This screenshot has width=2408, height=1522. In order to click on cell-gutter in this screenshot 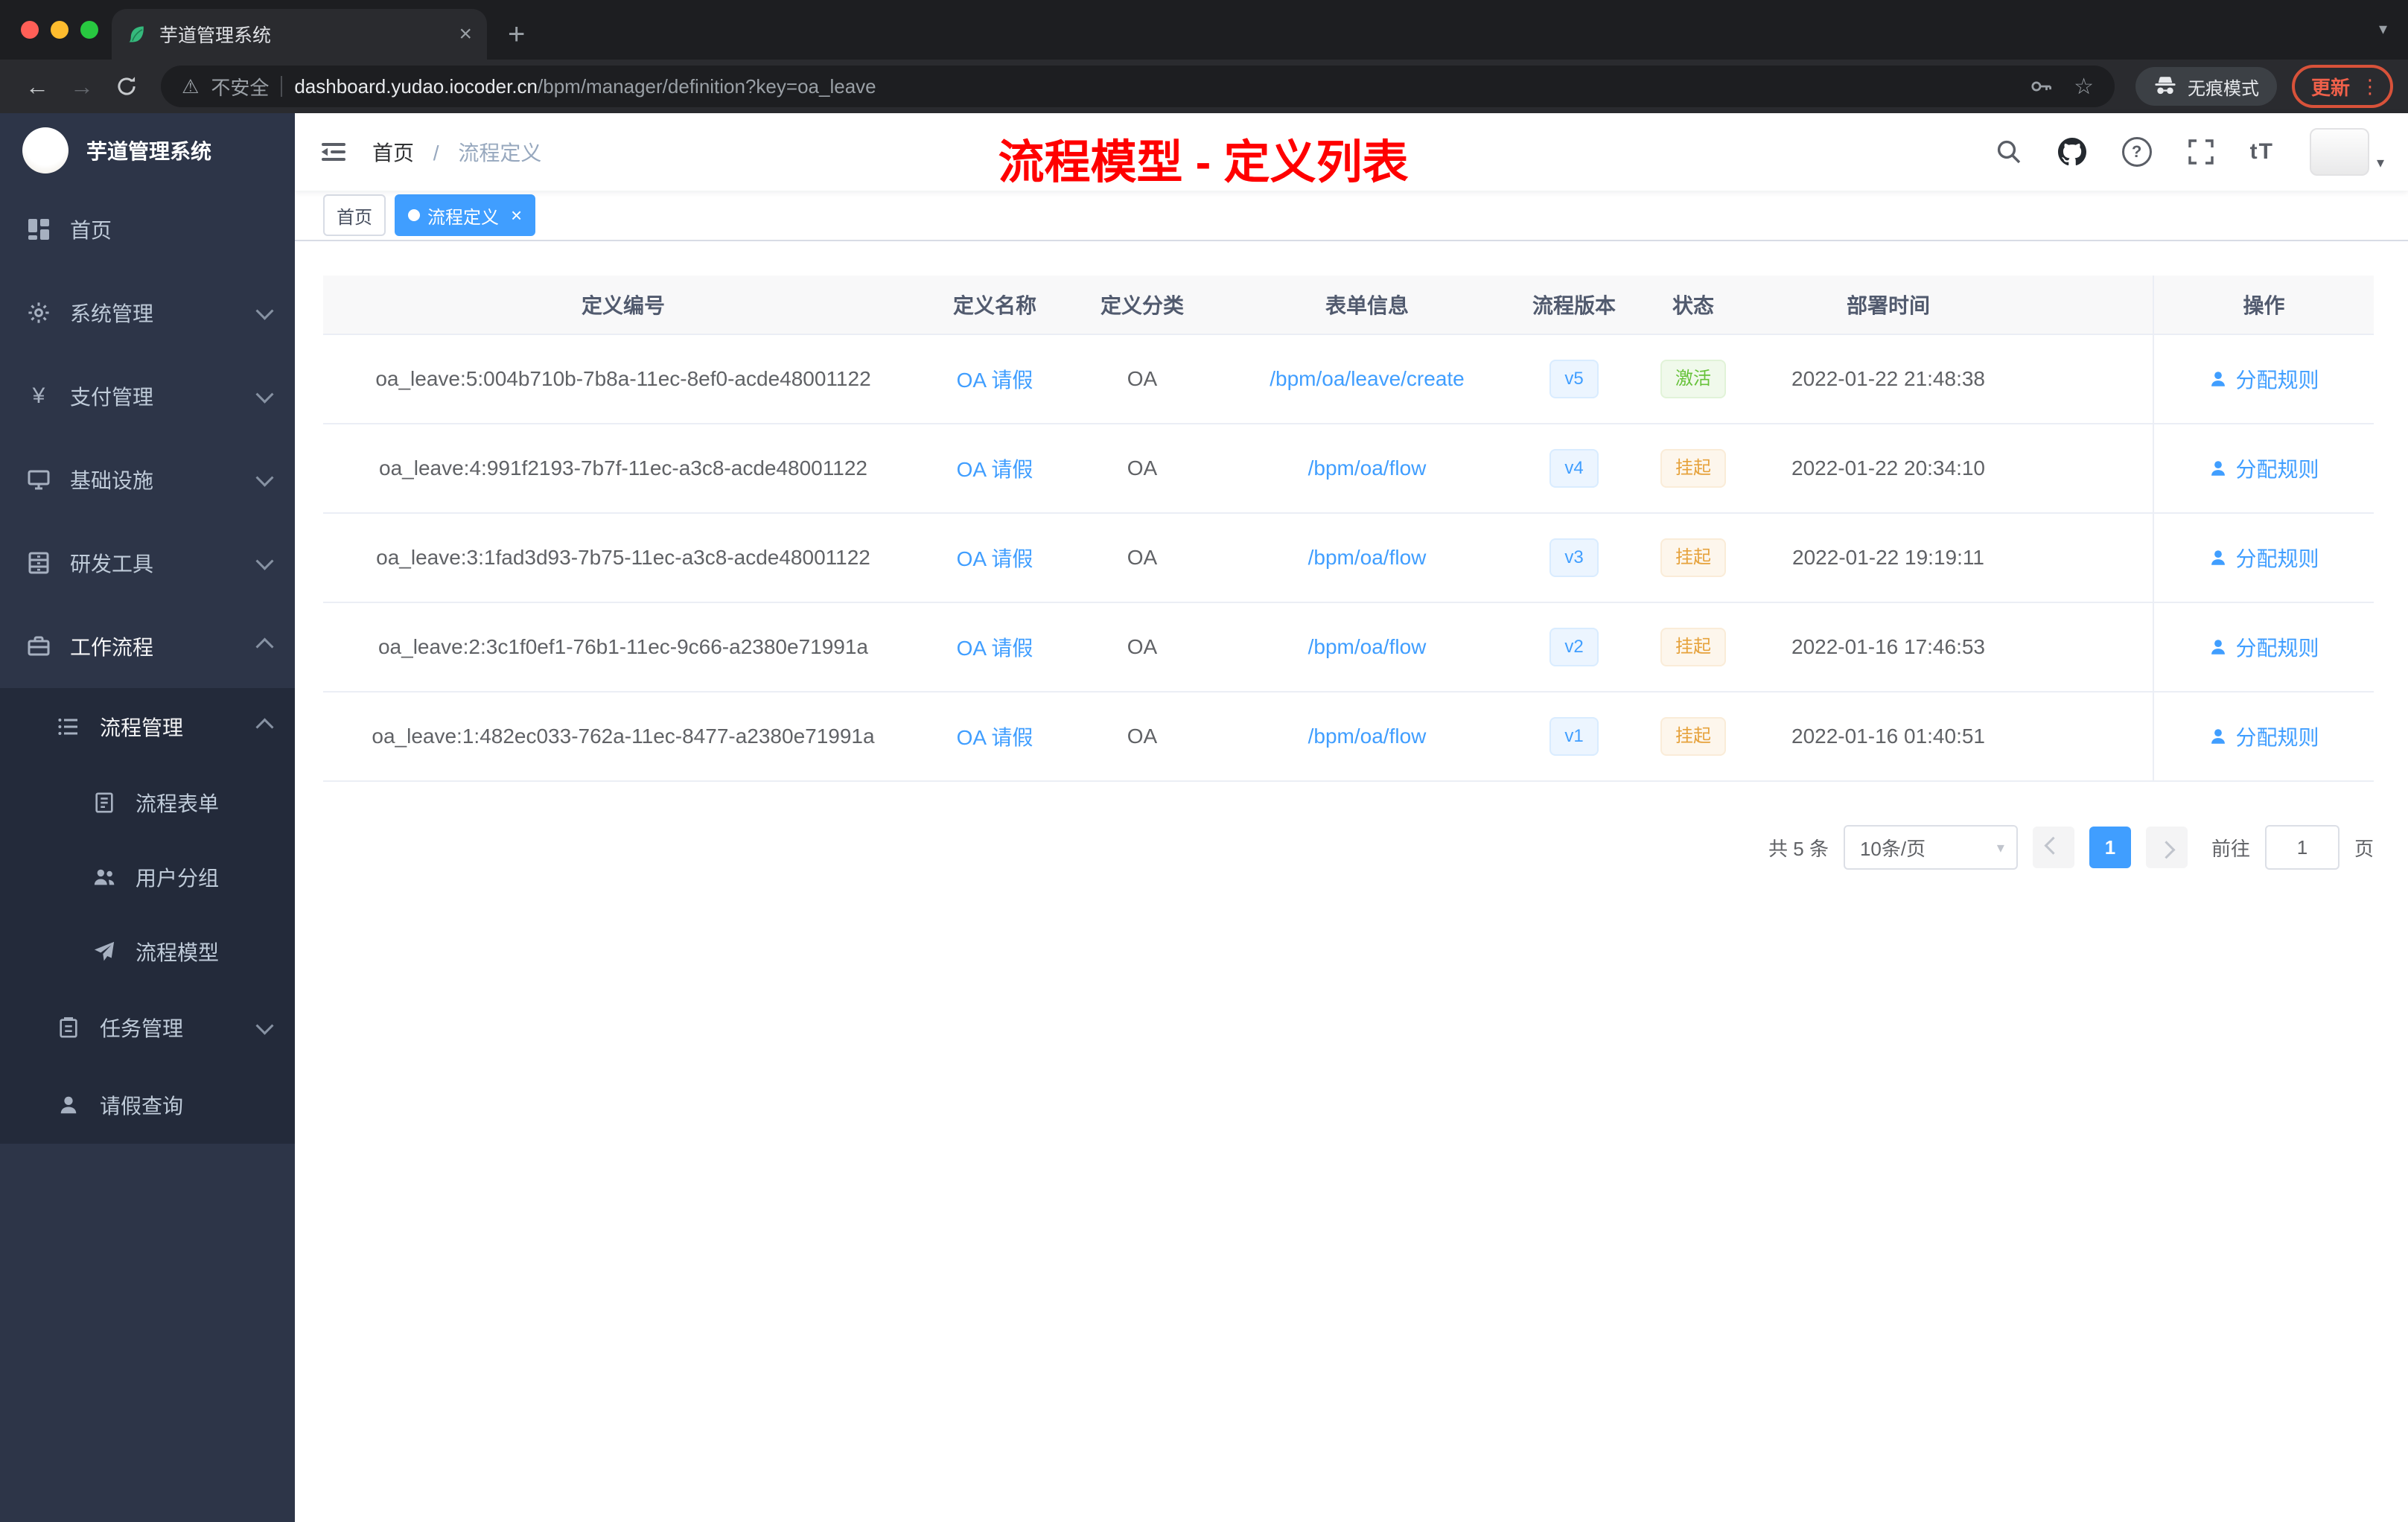, I will do `click(2087, 379)`.